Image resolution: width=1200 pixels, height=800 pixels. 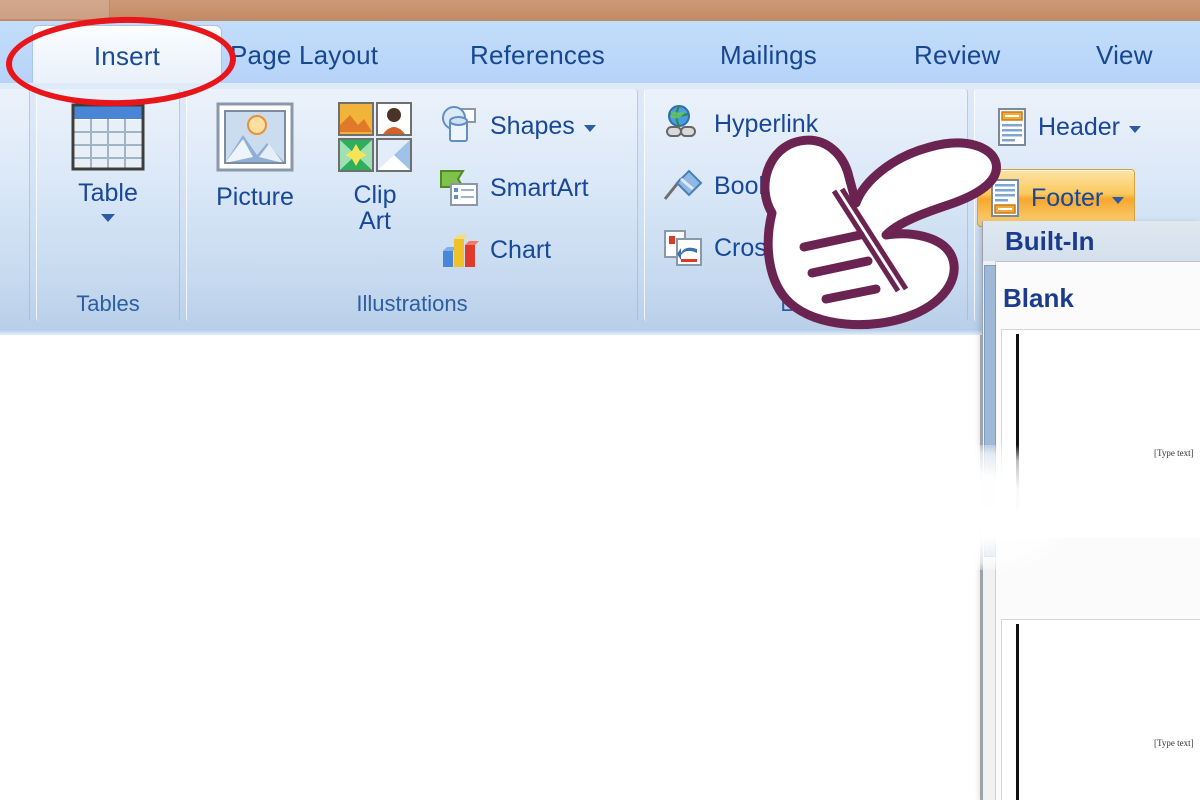 I want to click on chart-icon, so click(x=459, y=250).